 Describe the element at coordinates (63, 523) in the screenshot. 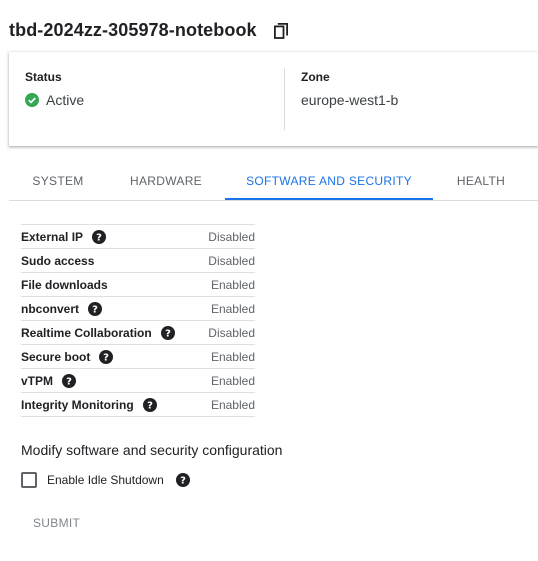

I see `submit-button: SUBMIT` at that location.